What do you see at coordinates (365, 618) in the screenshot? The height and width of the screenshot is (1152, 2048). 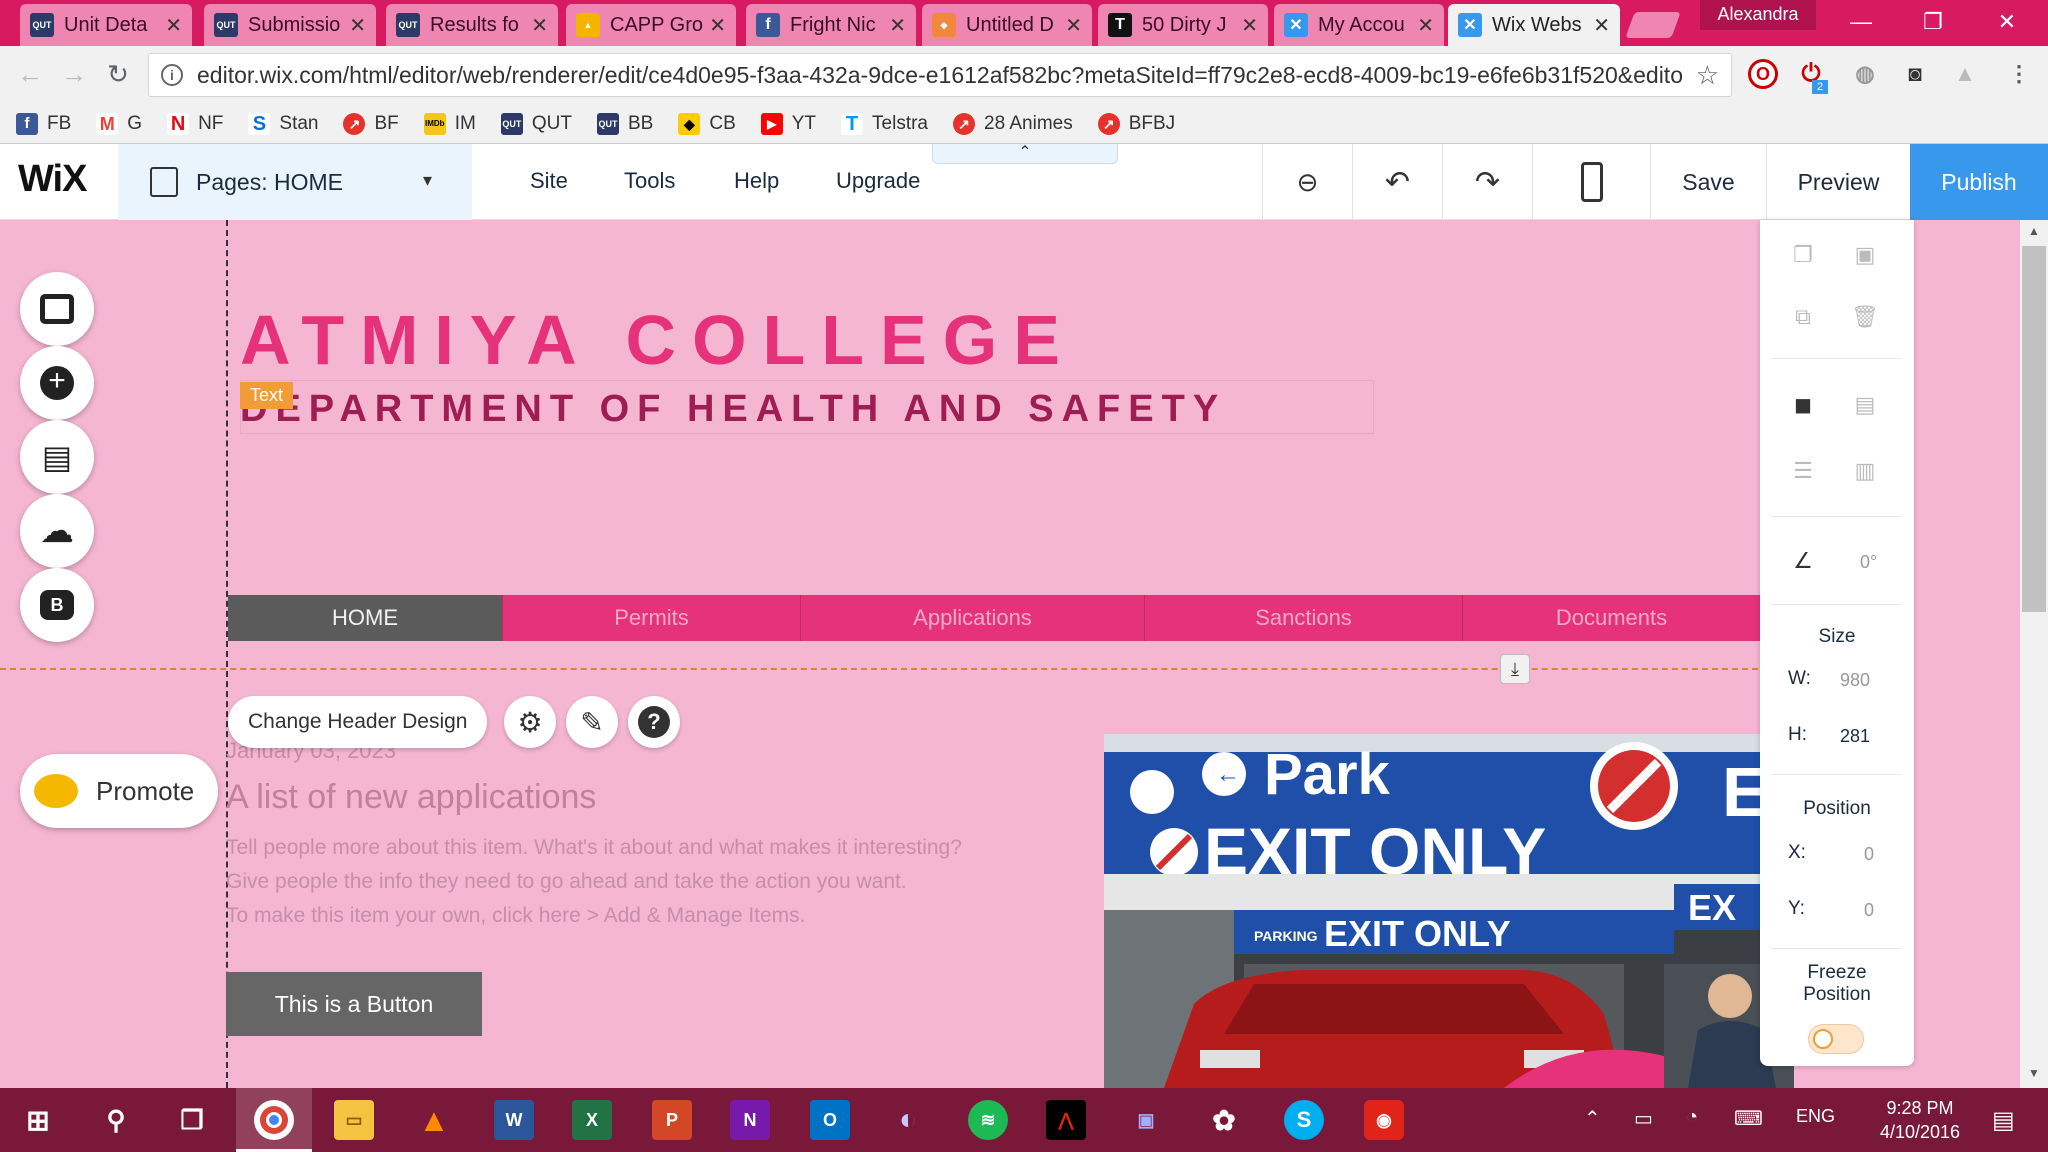 I see `site-nav-home: HOME` at bounding box center [365, 618].